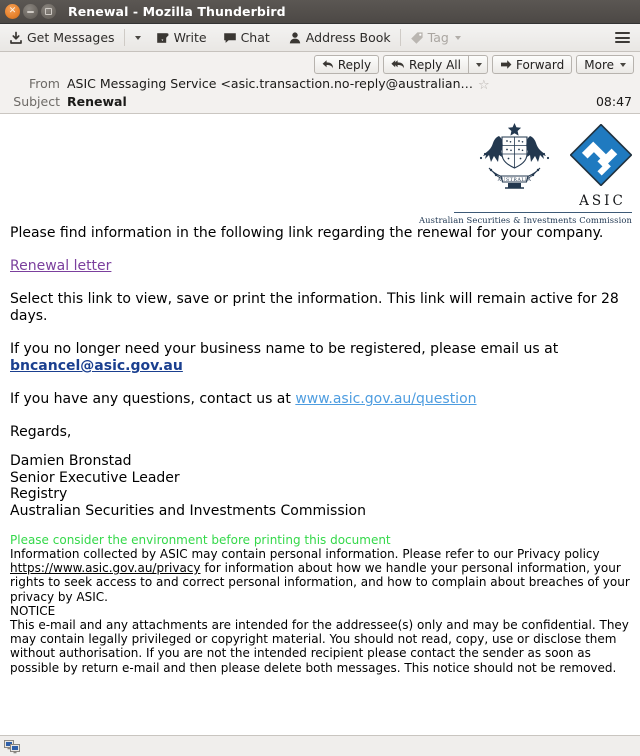 Image resolution: width=640 pixels, height=756 pixels. What do you see at coordinates (354, 64) in the screenshot?
I see `reply-label: Reply` at bounding box center [354, 64].